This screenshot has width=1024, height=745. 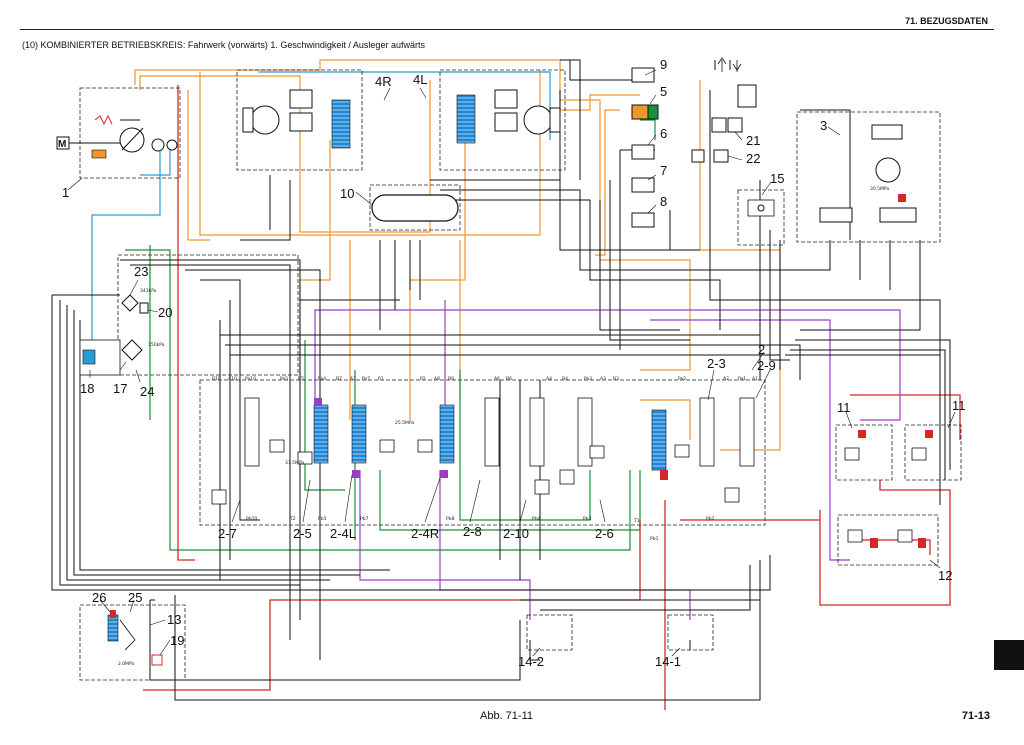 I want to click on pressure-note-3: 150kPa, so click(x=156, y=345).